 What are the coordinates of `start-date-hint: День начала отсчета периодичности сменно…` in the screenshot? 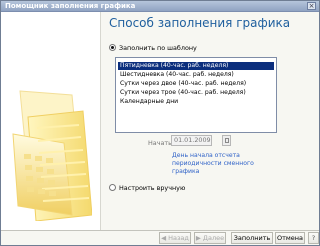 It's located at (213, 163).